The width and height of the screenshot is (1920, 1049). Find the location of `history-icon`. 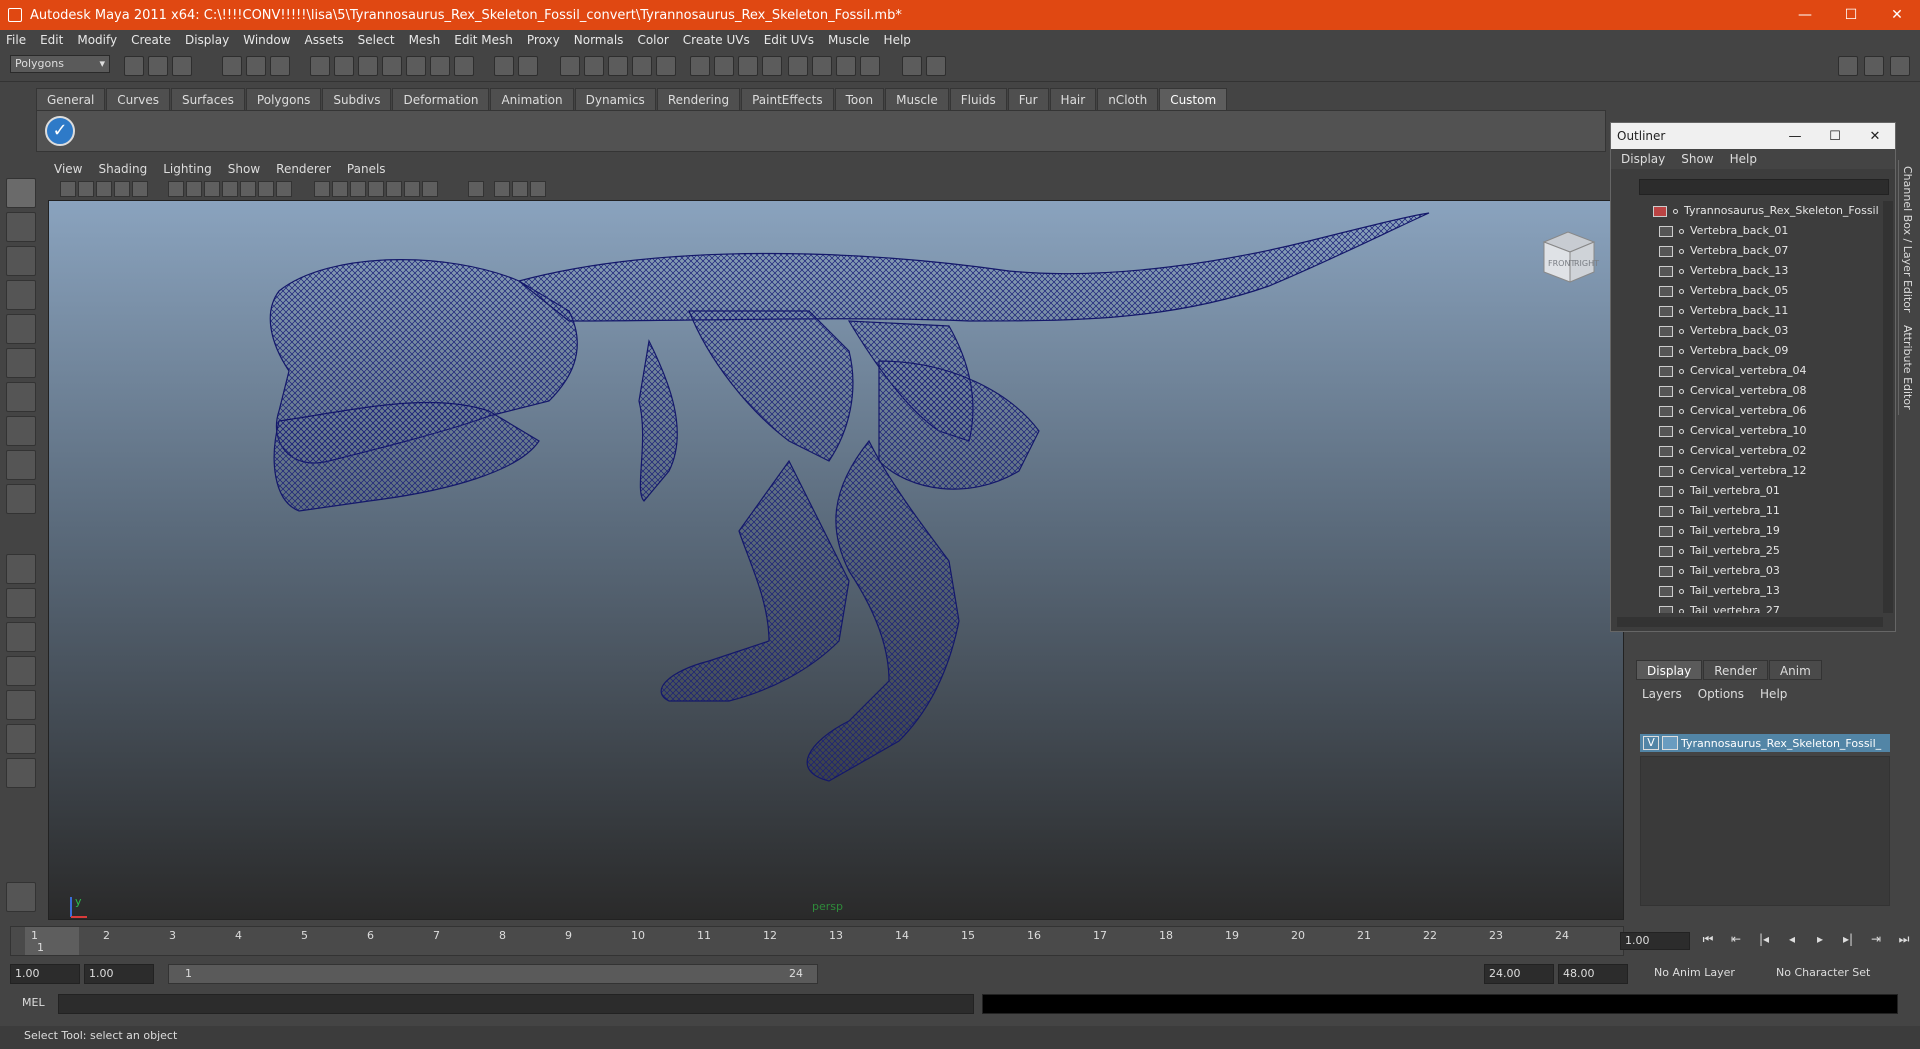

history-icon is located at coordinates (440, 66).